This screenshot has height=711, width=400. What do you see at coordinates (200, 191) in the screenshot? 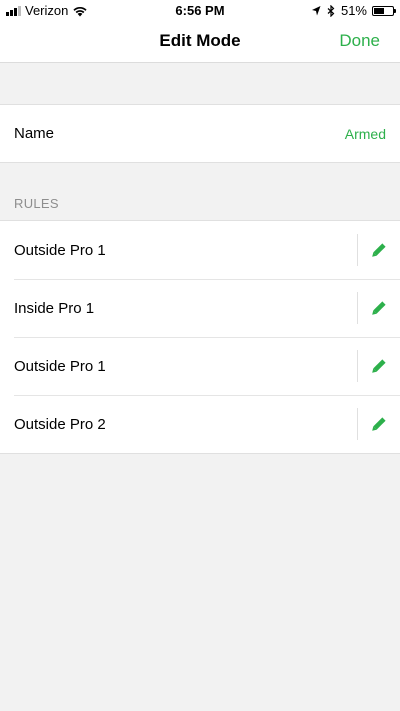
I see `rules-section-header: RULES` at bounding box center [200, 191].